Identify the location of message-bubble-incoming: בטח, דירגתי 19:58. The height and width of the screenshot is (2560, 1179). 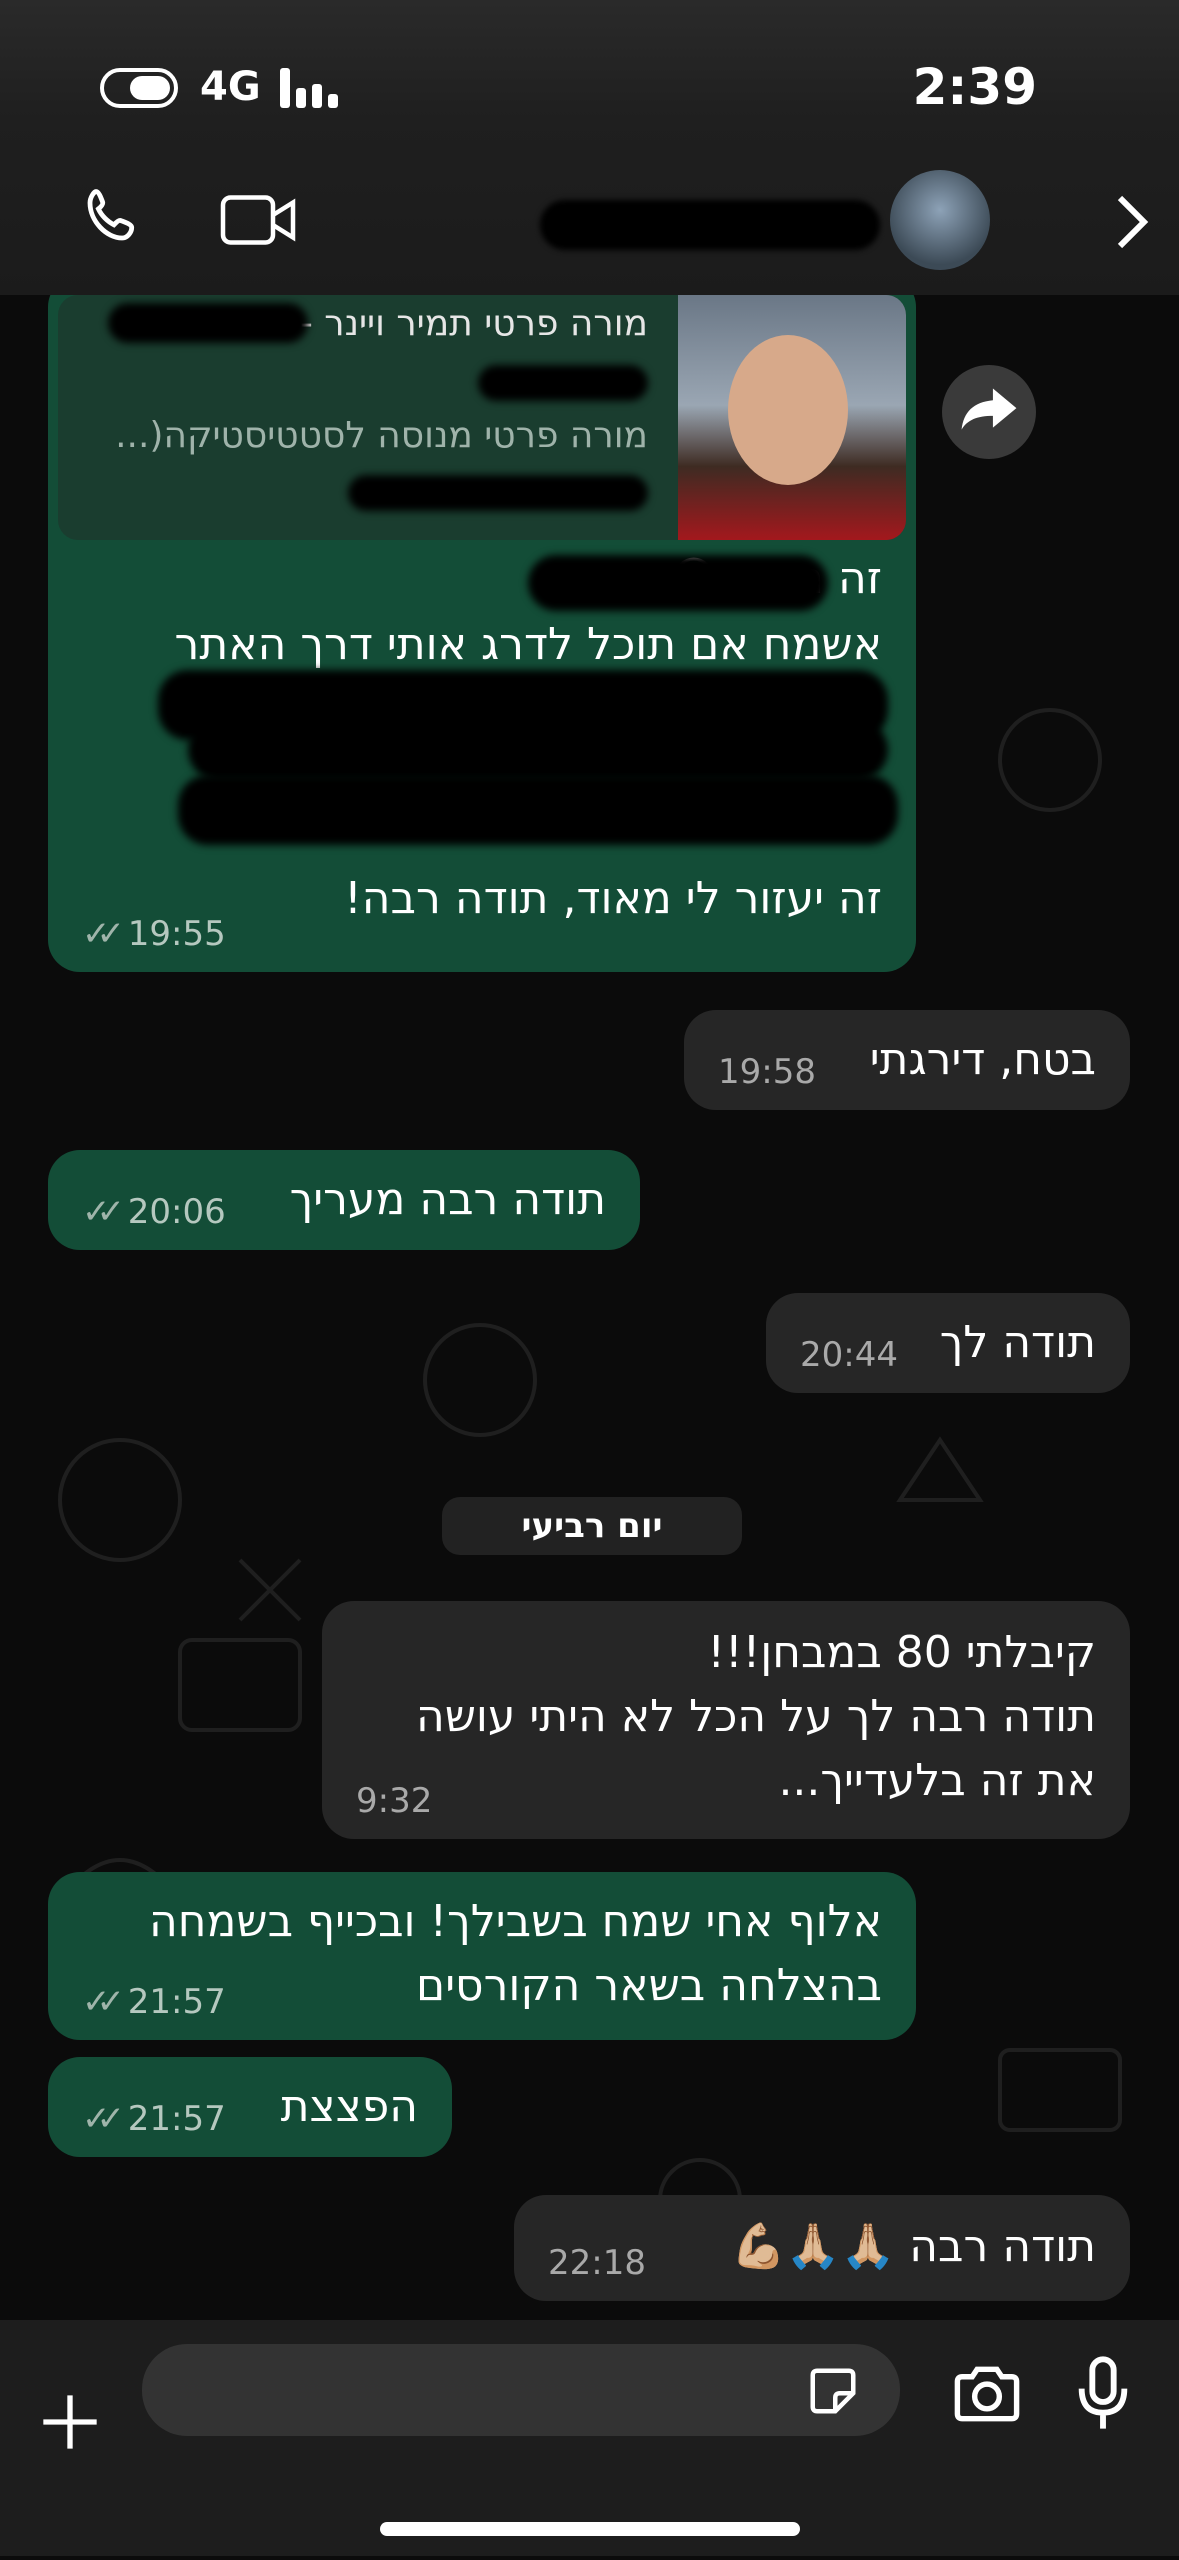
(907, 1060).